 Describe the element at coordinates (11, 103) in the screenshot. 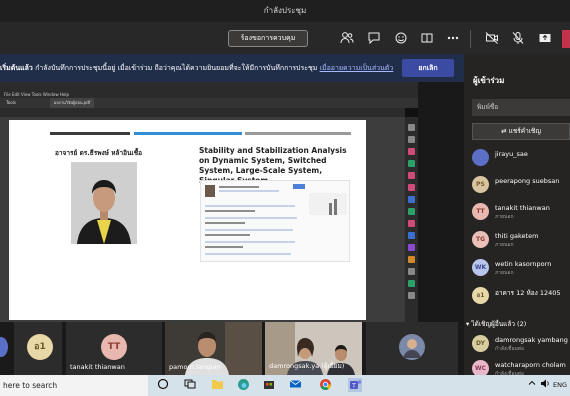

I see `tab-tools: Tools` at that location.